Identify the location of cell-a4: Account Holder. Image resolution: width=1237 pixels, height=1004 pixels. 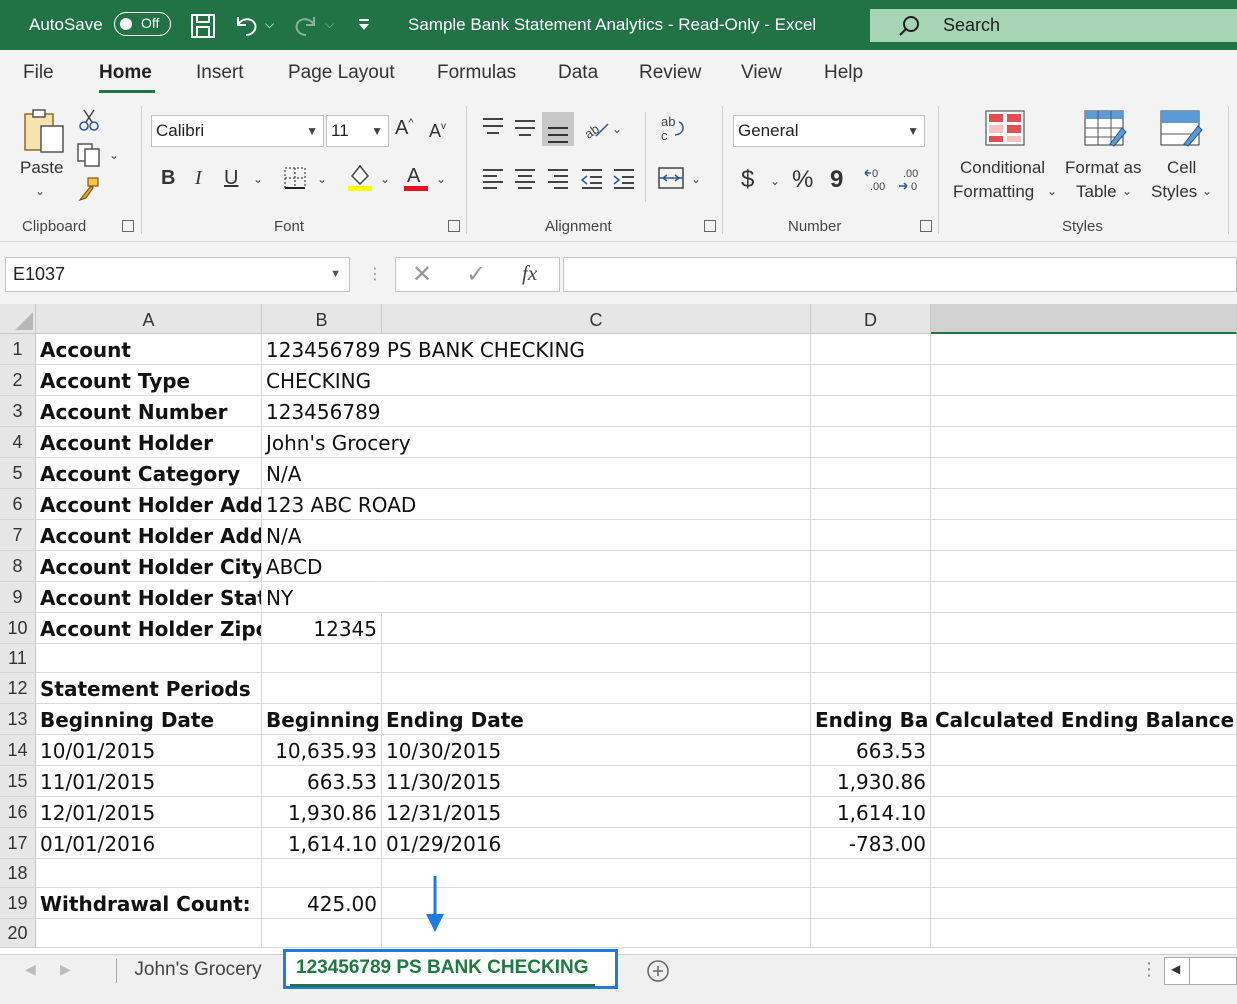
(149, 442).